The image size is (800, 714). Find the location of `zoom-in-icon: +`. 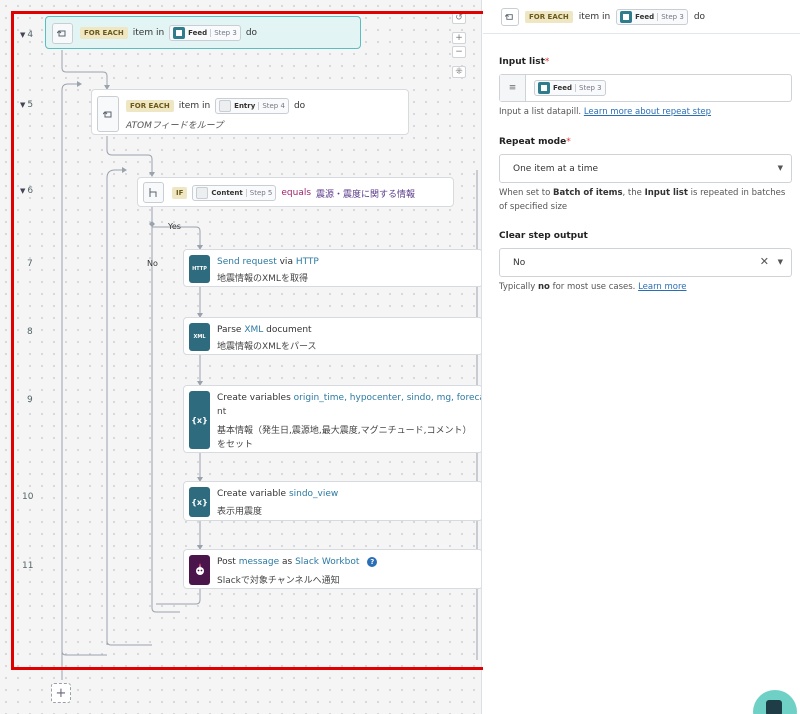

zoom-in-icon: + is located at coordinates (459, 38).